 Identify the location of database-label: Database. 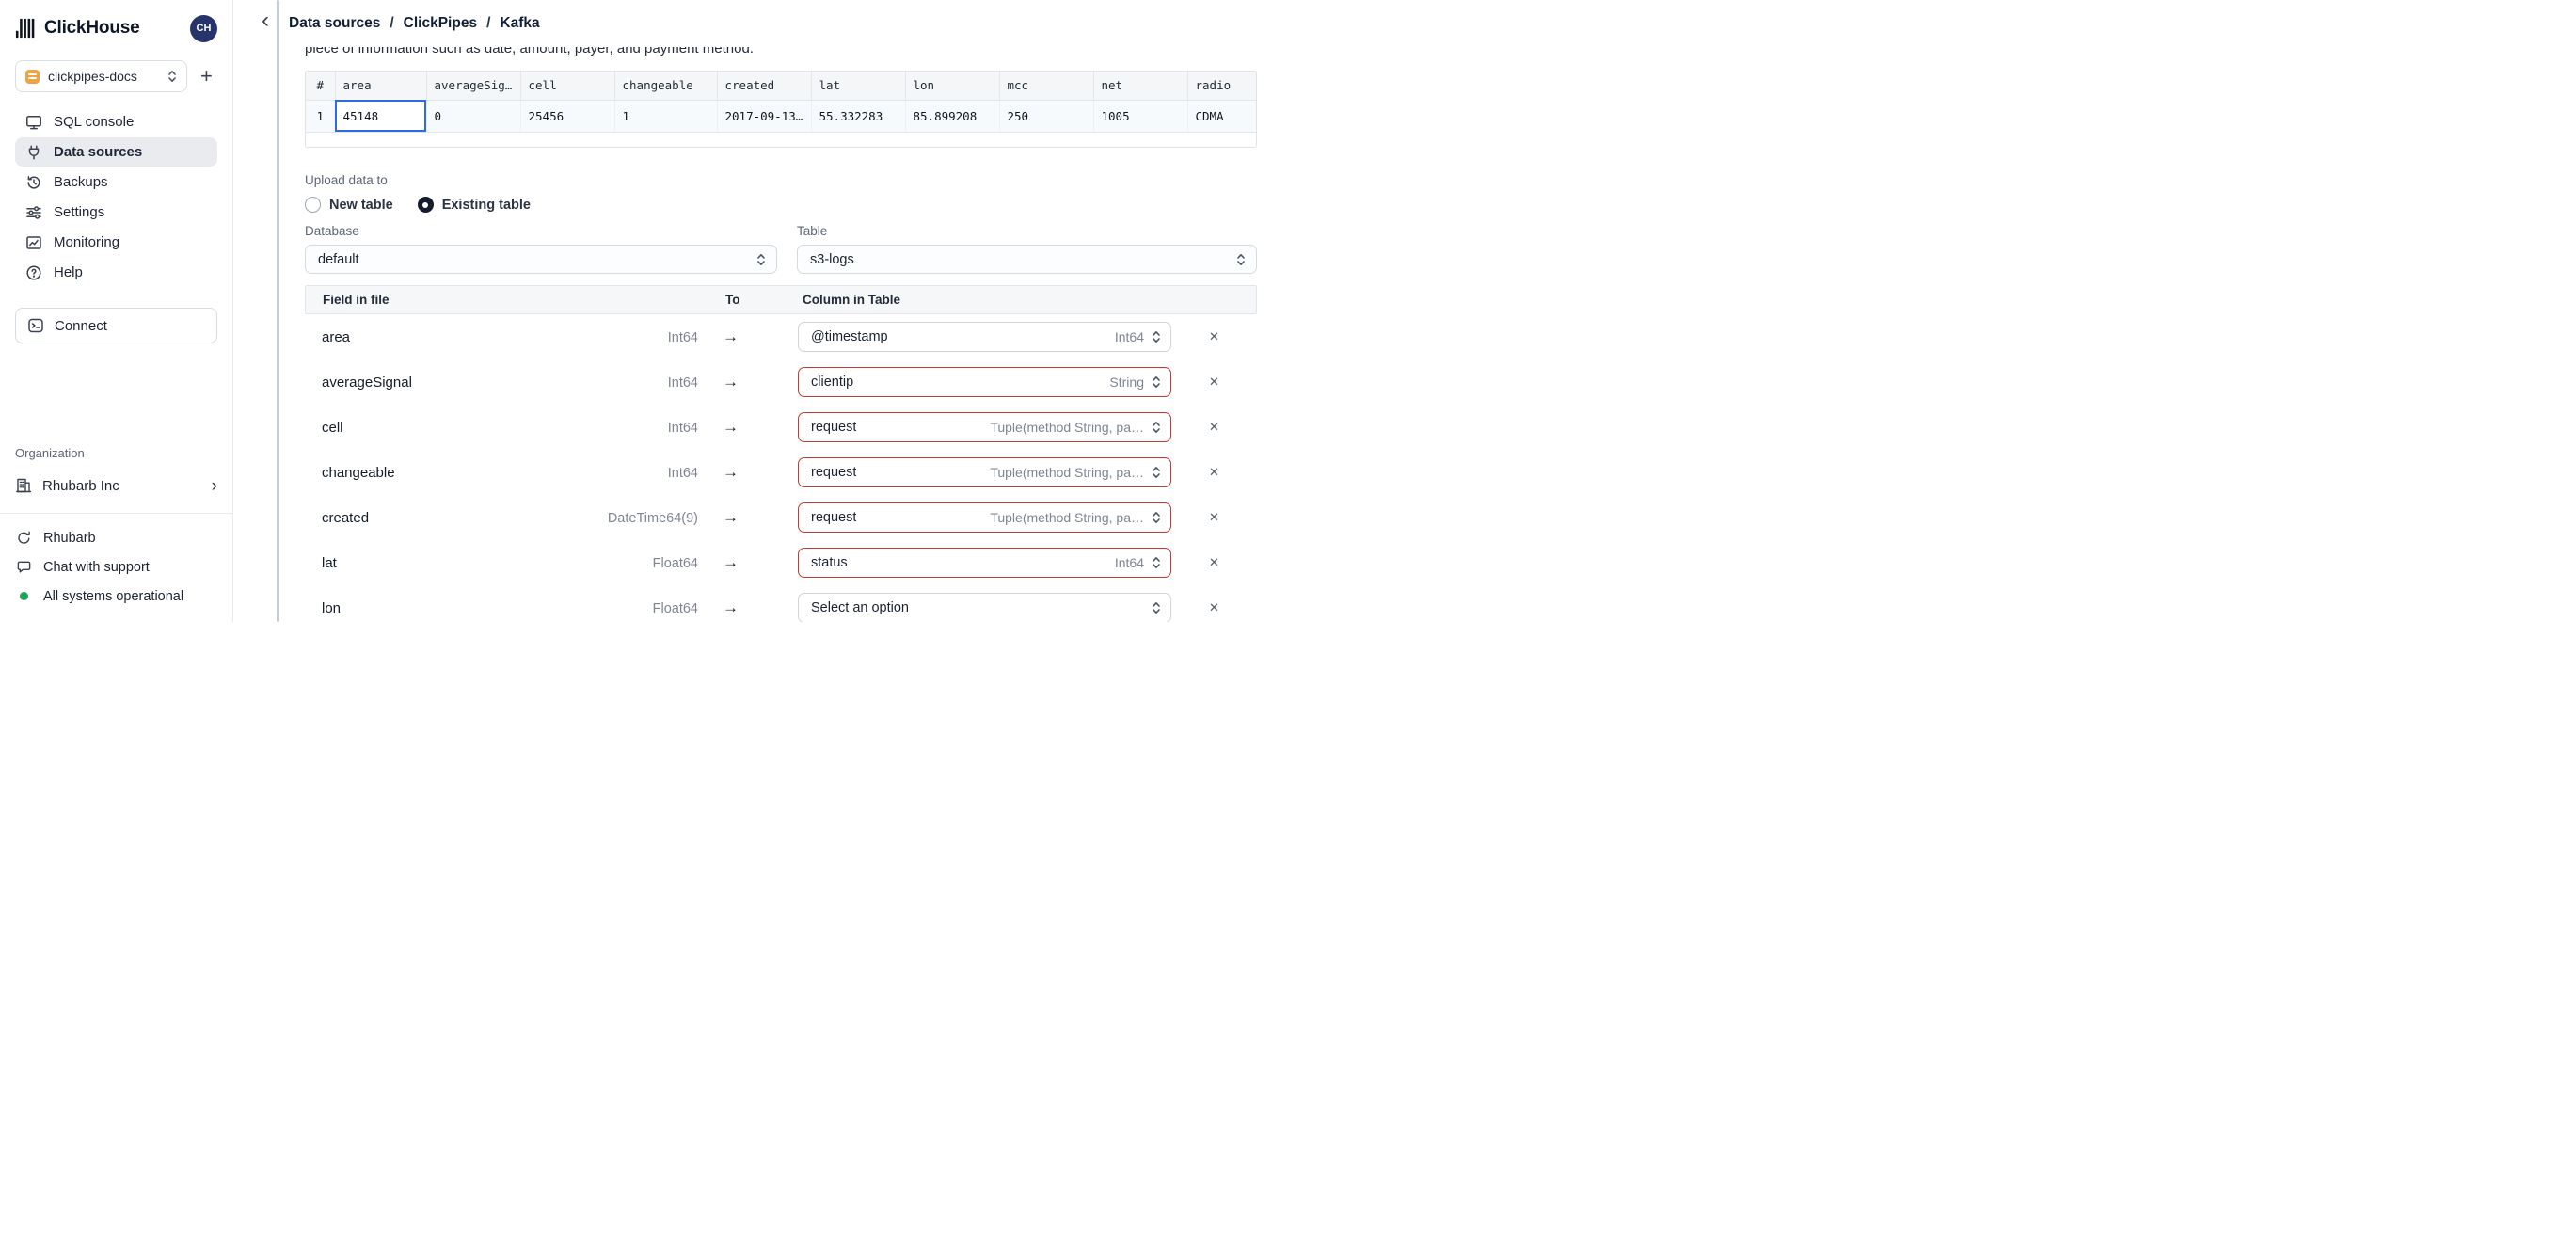
(332, 231).